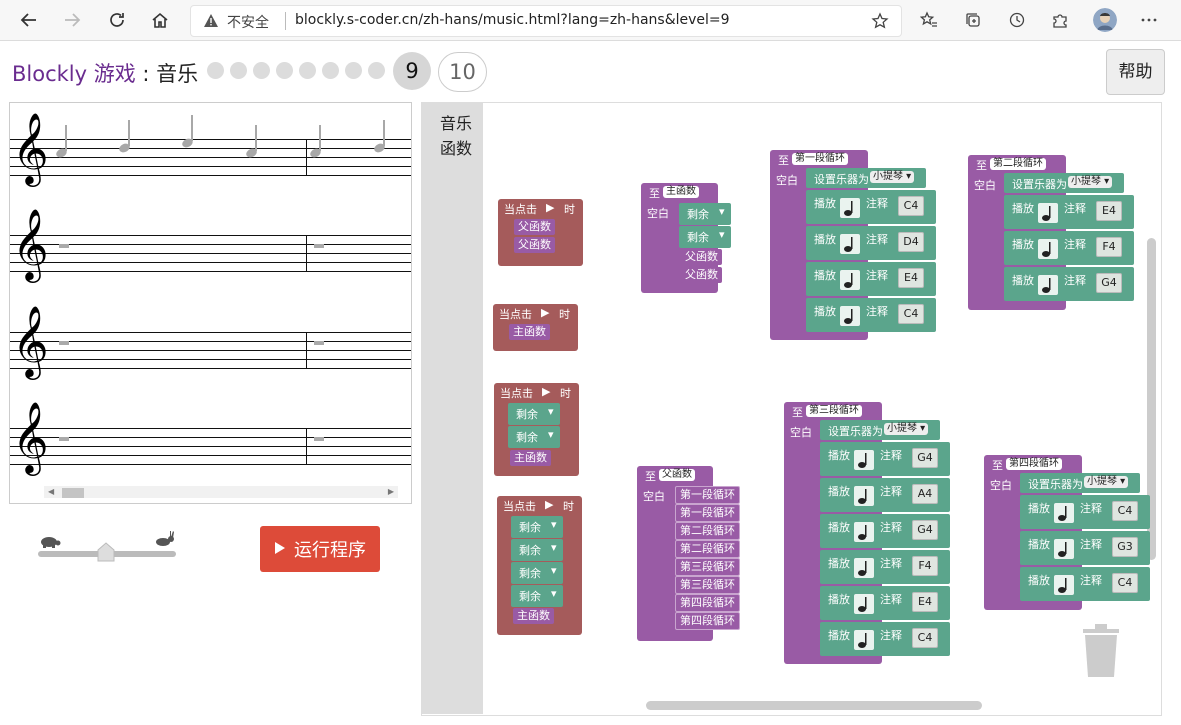 The height and width of the screenshot is (725, 1181). Describe the element at coordinates (391, 491) in the screenshot. I see `scroll-right-icon: ▶` at that location.